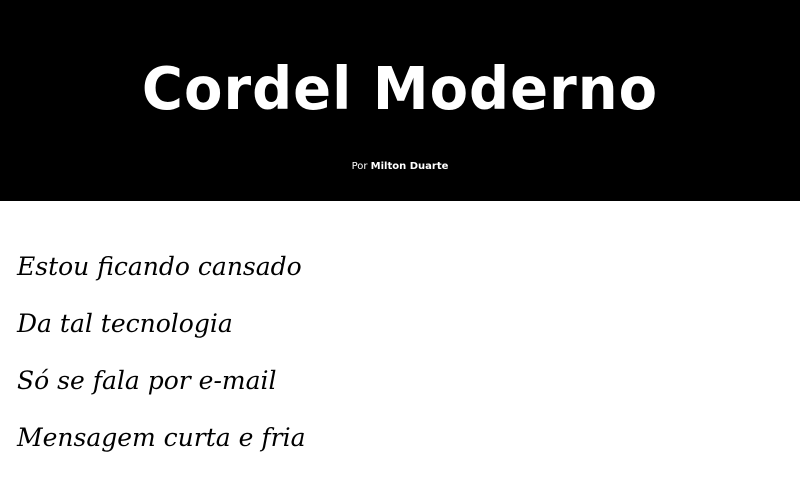  I want to click on byline-prefix: Por, so click(359, 166).